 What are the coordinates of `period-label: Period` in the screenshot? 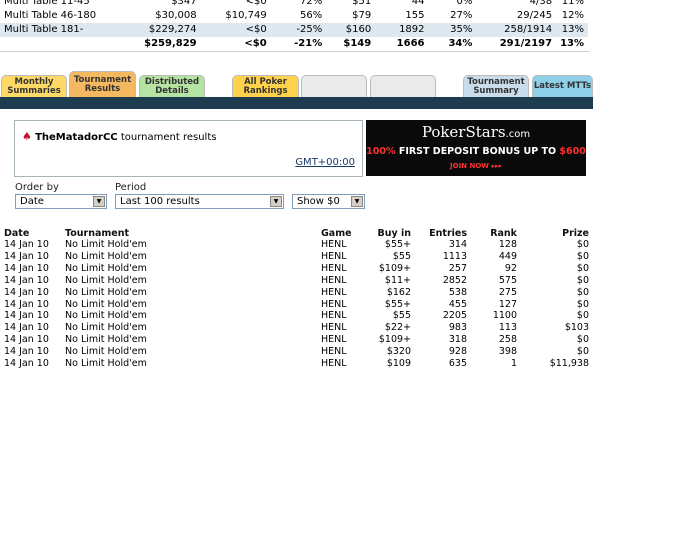 It's located at (131, 187).